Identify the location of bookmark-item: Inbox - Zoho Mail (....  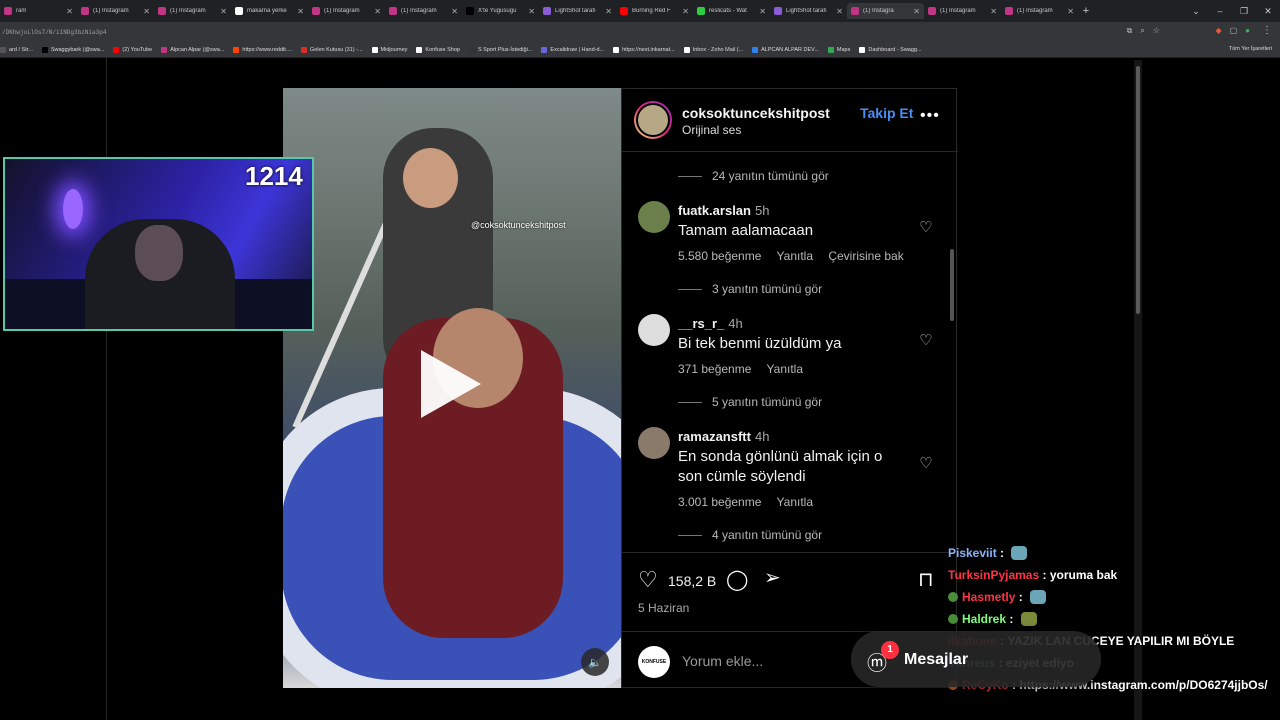
(713, 49).